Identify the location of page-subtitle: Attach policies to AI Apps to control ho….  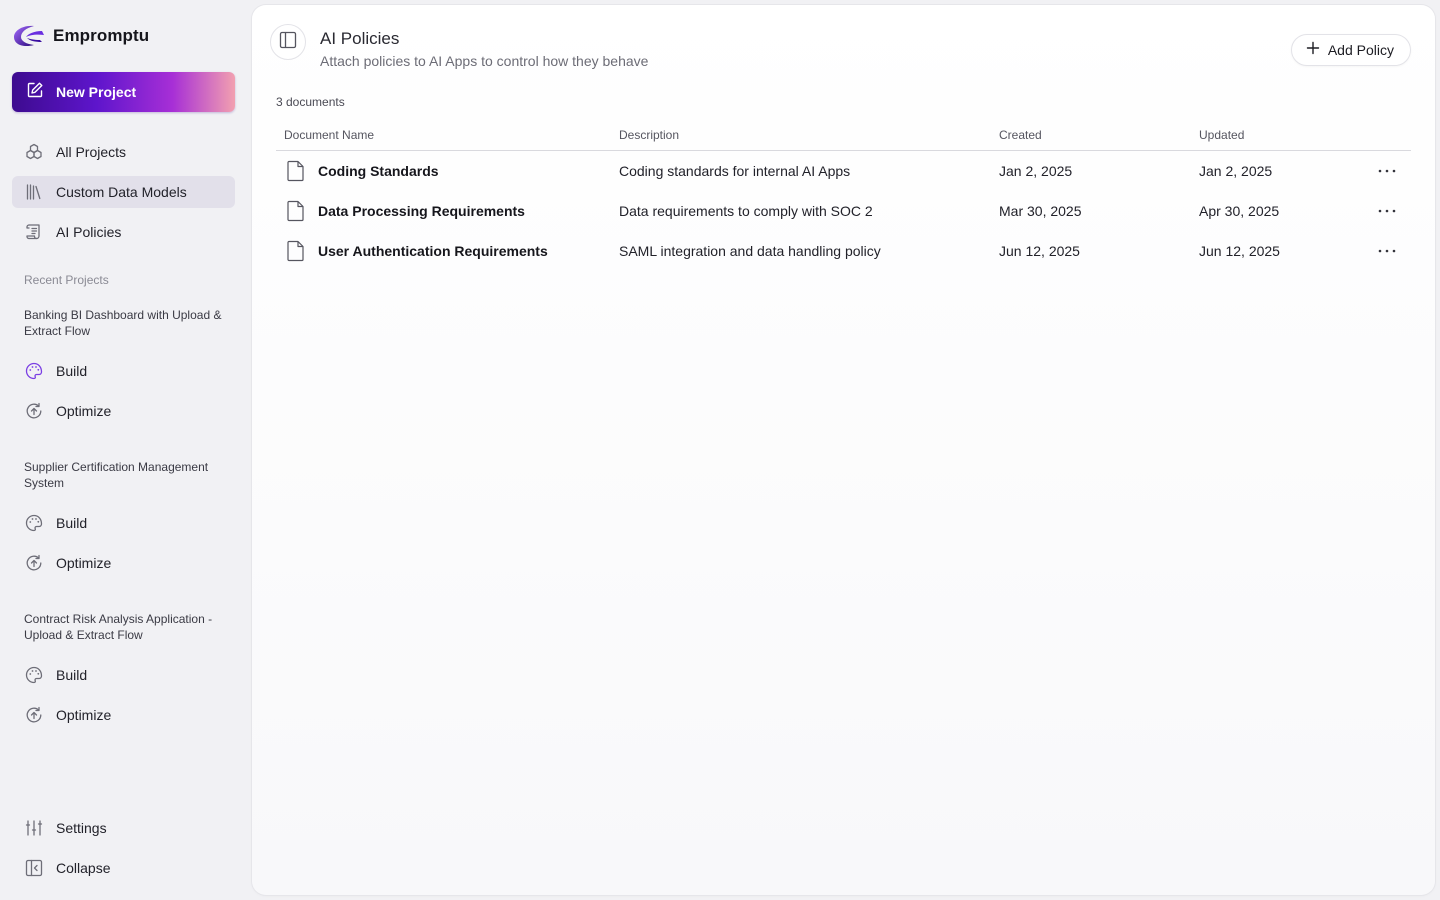
(484, 61).